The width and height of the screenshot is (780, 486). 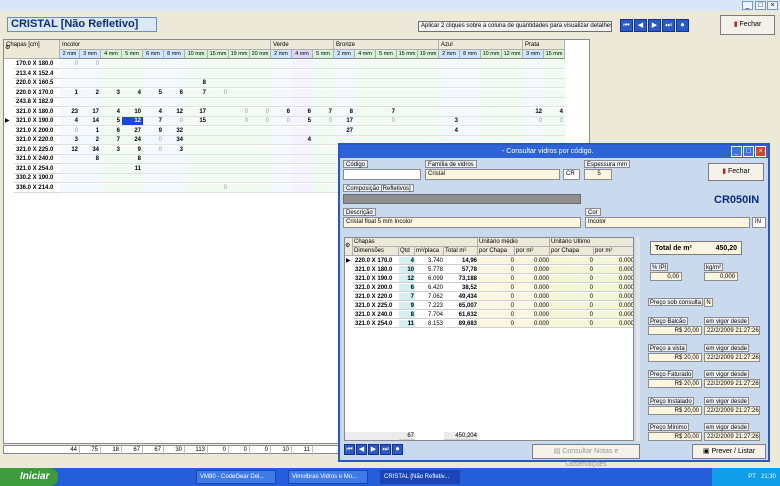 What do you see at coordinates (111, 131) in the screenshot?
I see `grid-cell: 6` at bounding box center [111, 131].